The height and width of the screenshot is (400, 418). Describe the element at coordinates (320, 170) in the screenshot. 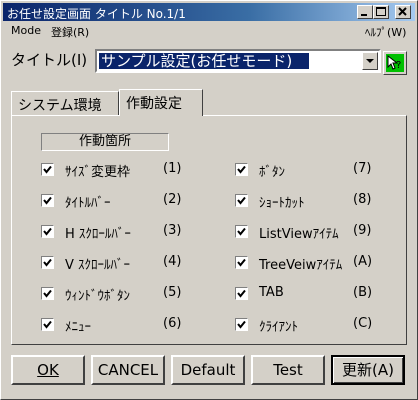

I see `option-checkbox: ﾎﾞﾀﾝ (7)` at that location.